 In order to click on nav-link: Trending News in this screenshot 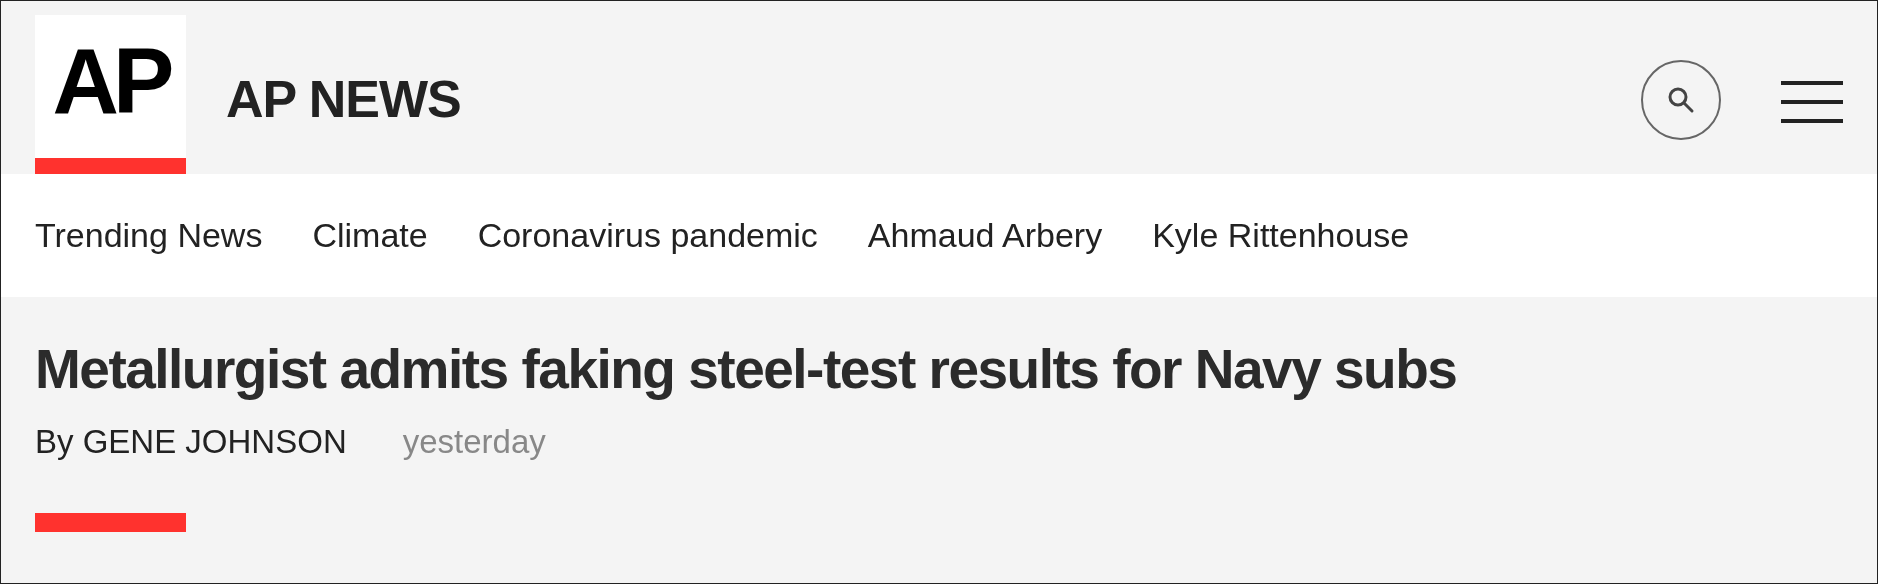, I will do `click(149, 235)`.